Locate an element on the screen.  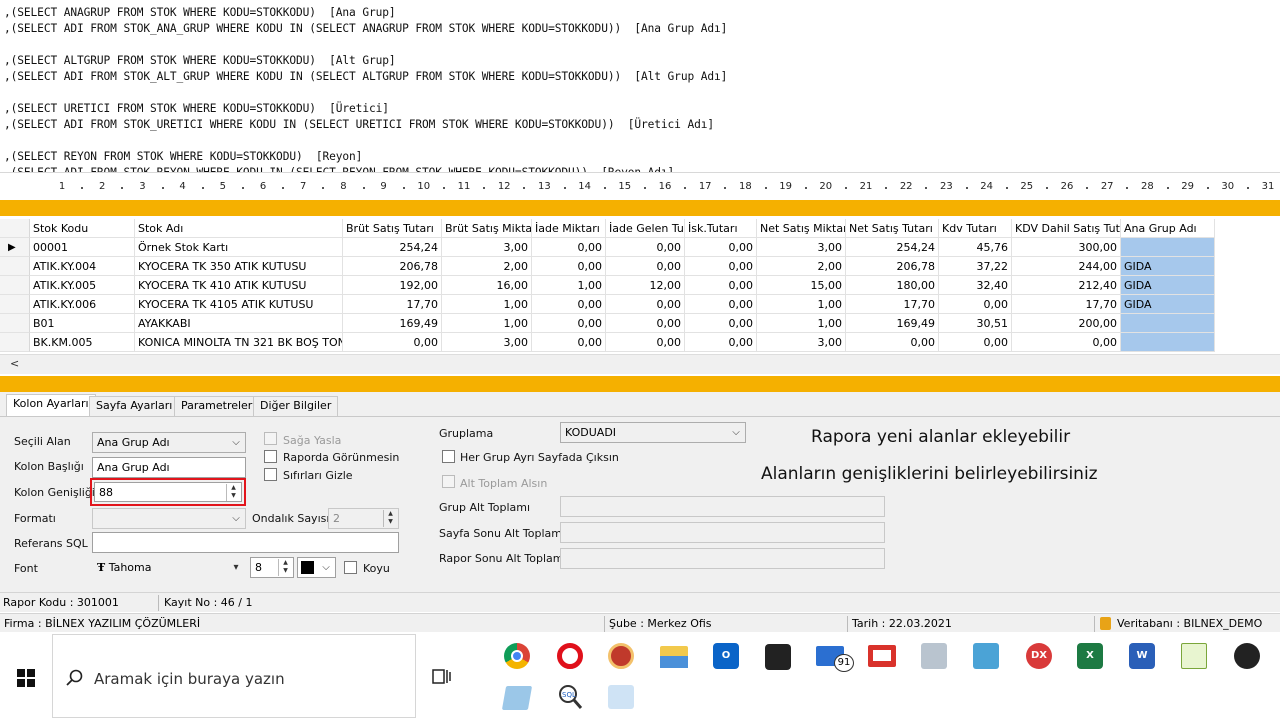
tab-parametreler: Parametreler is located at coordinates (217, 406).